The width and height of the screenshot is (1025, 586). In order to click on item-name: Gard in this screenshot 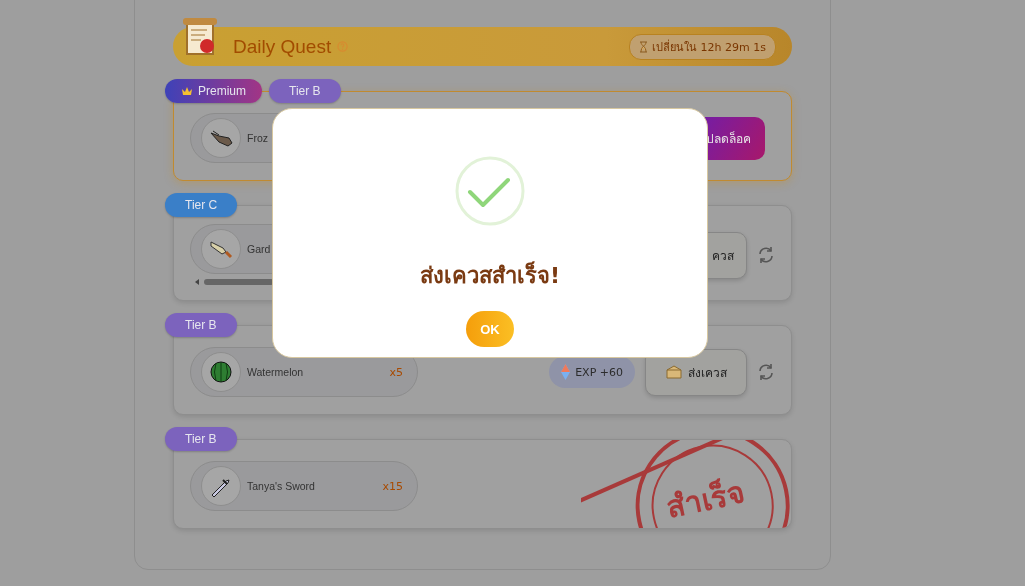, I will do `click(259, 249)`.